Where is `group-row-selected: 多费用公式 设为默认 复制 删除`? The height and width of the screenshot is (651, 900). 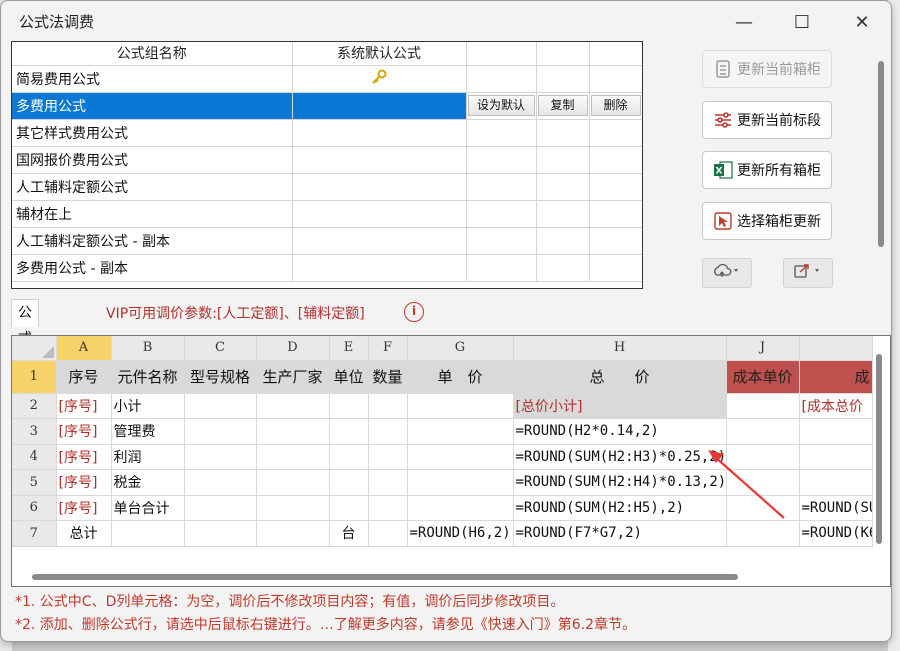 group-row-selected: 多费用公式 设为默认 复制 删除 is located at coordinates (327, 106).